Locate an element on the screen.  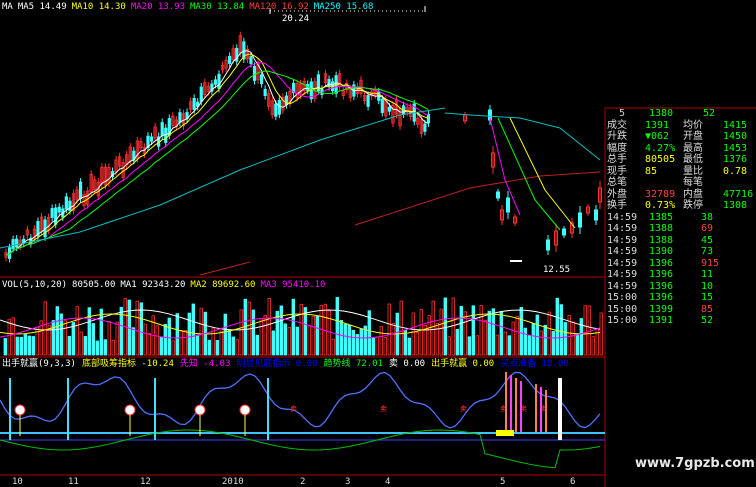
vol-legend-item: 80505.00 is located at coordinates (94, 285).